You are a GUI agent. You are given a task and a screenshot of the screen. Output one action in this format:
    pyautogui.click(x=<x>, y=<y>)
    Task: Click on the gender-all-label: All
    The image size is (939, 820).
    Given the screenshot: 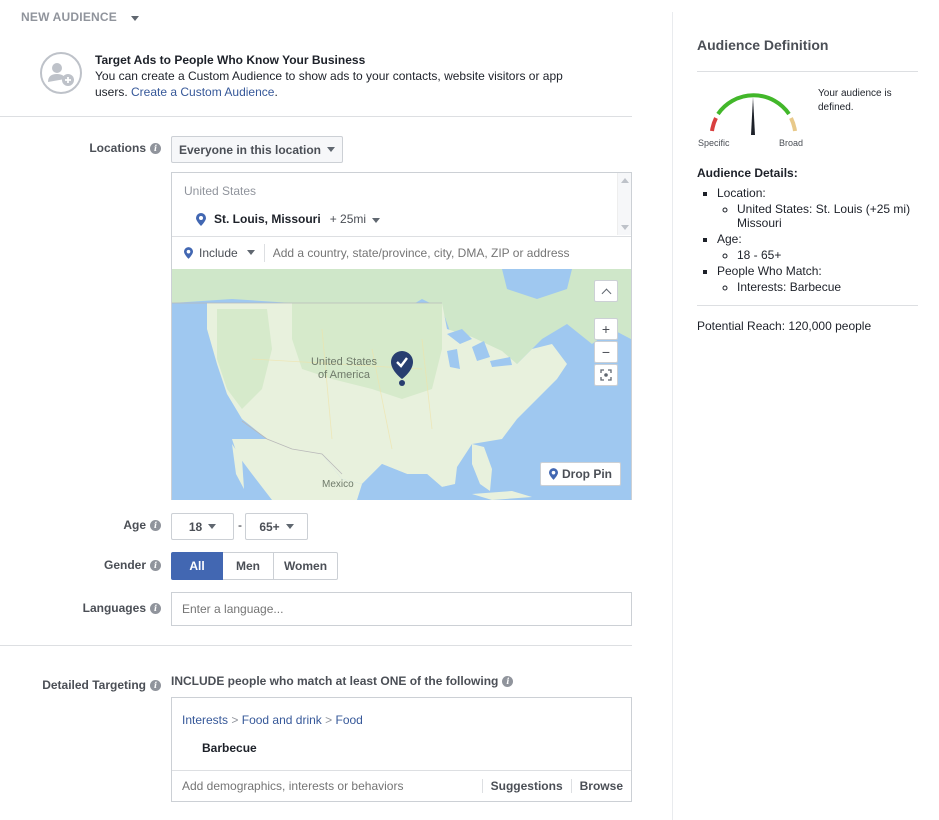 What is the action you would take?
    pyautogui.click(x=197, y=566)
    